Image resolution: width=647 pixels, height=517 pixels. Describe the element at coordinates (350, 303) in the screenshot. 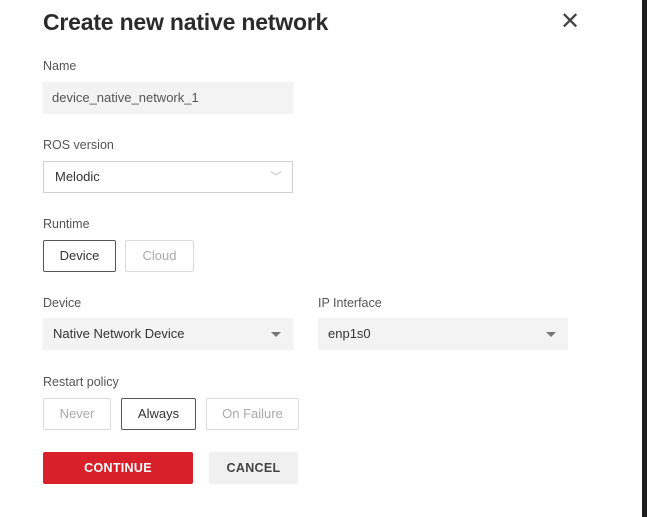

I see `ip-interface-label: IP Interface` at that location.